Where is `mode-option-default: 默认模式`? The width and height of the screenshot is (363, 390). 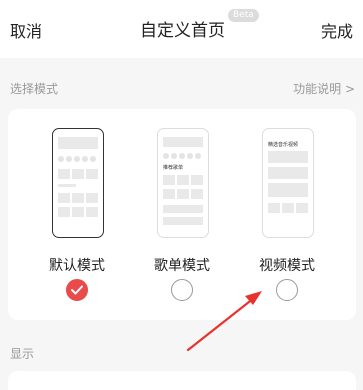
mode-option-default: 默认模式 is located at coordinates (77, 214).